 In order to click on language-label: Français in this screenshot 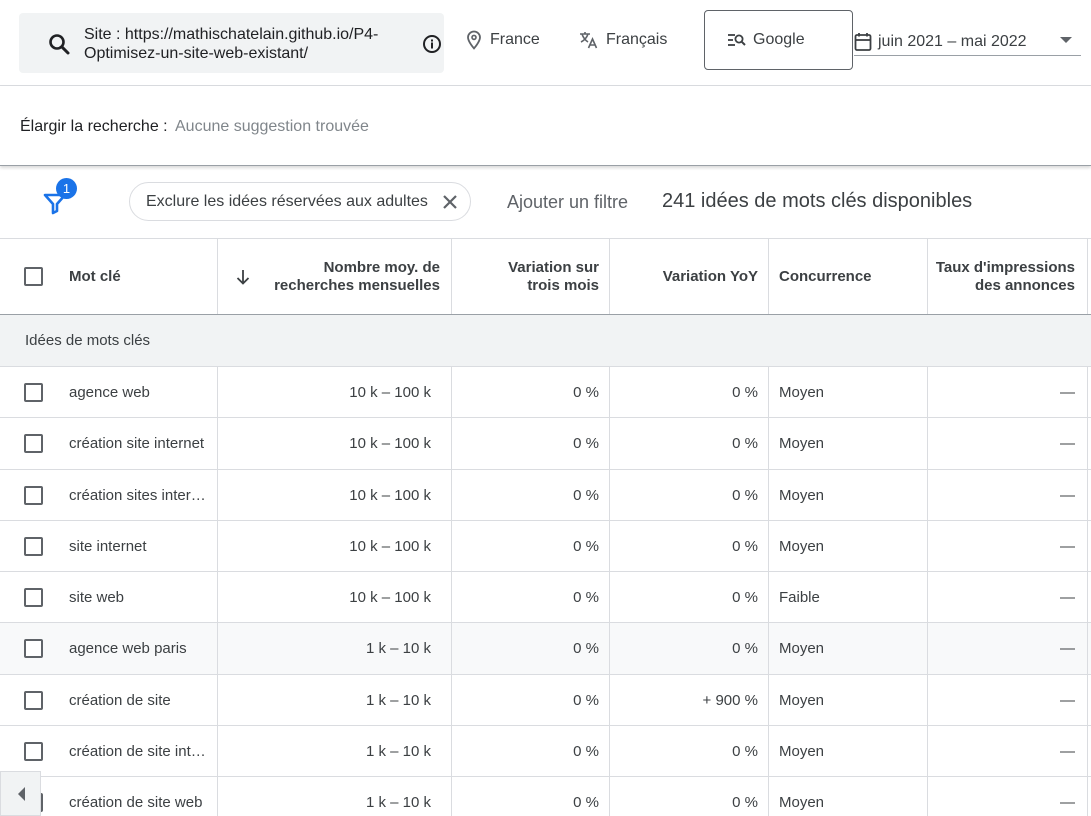, I will do `click(637, 39)`.